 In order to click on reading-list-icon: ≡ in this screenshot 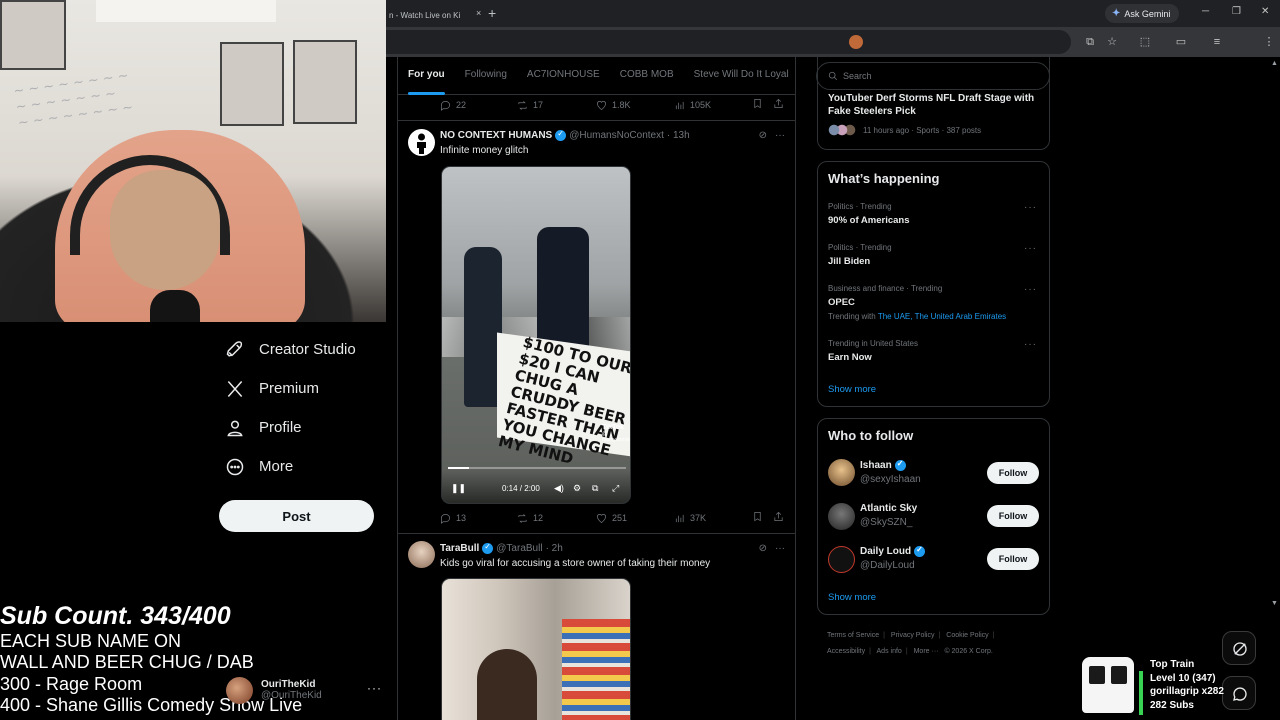, I will do `click(1217, 42)`.